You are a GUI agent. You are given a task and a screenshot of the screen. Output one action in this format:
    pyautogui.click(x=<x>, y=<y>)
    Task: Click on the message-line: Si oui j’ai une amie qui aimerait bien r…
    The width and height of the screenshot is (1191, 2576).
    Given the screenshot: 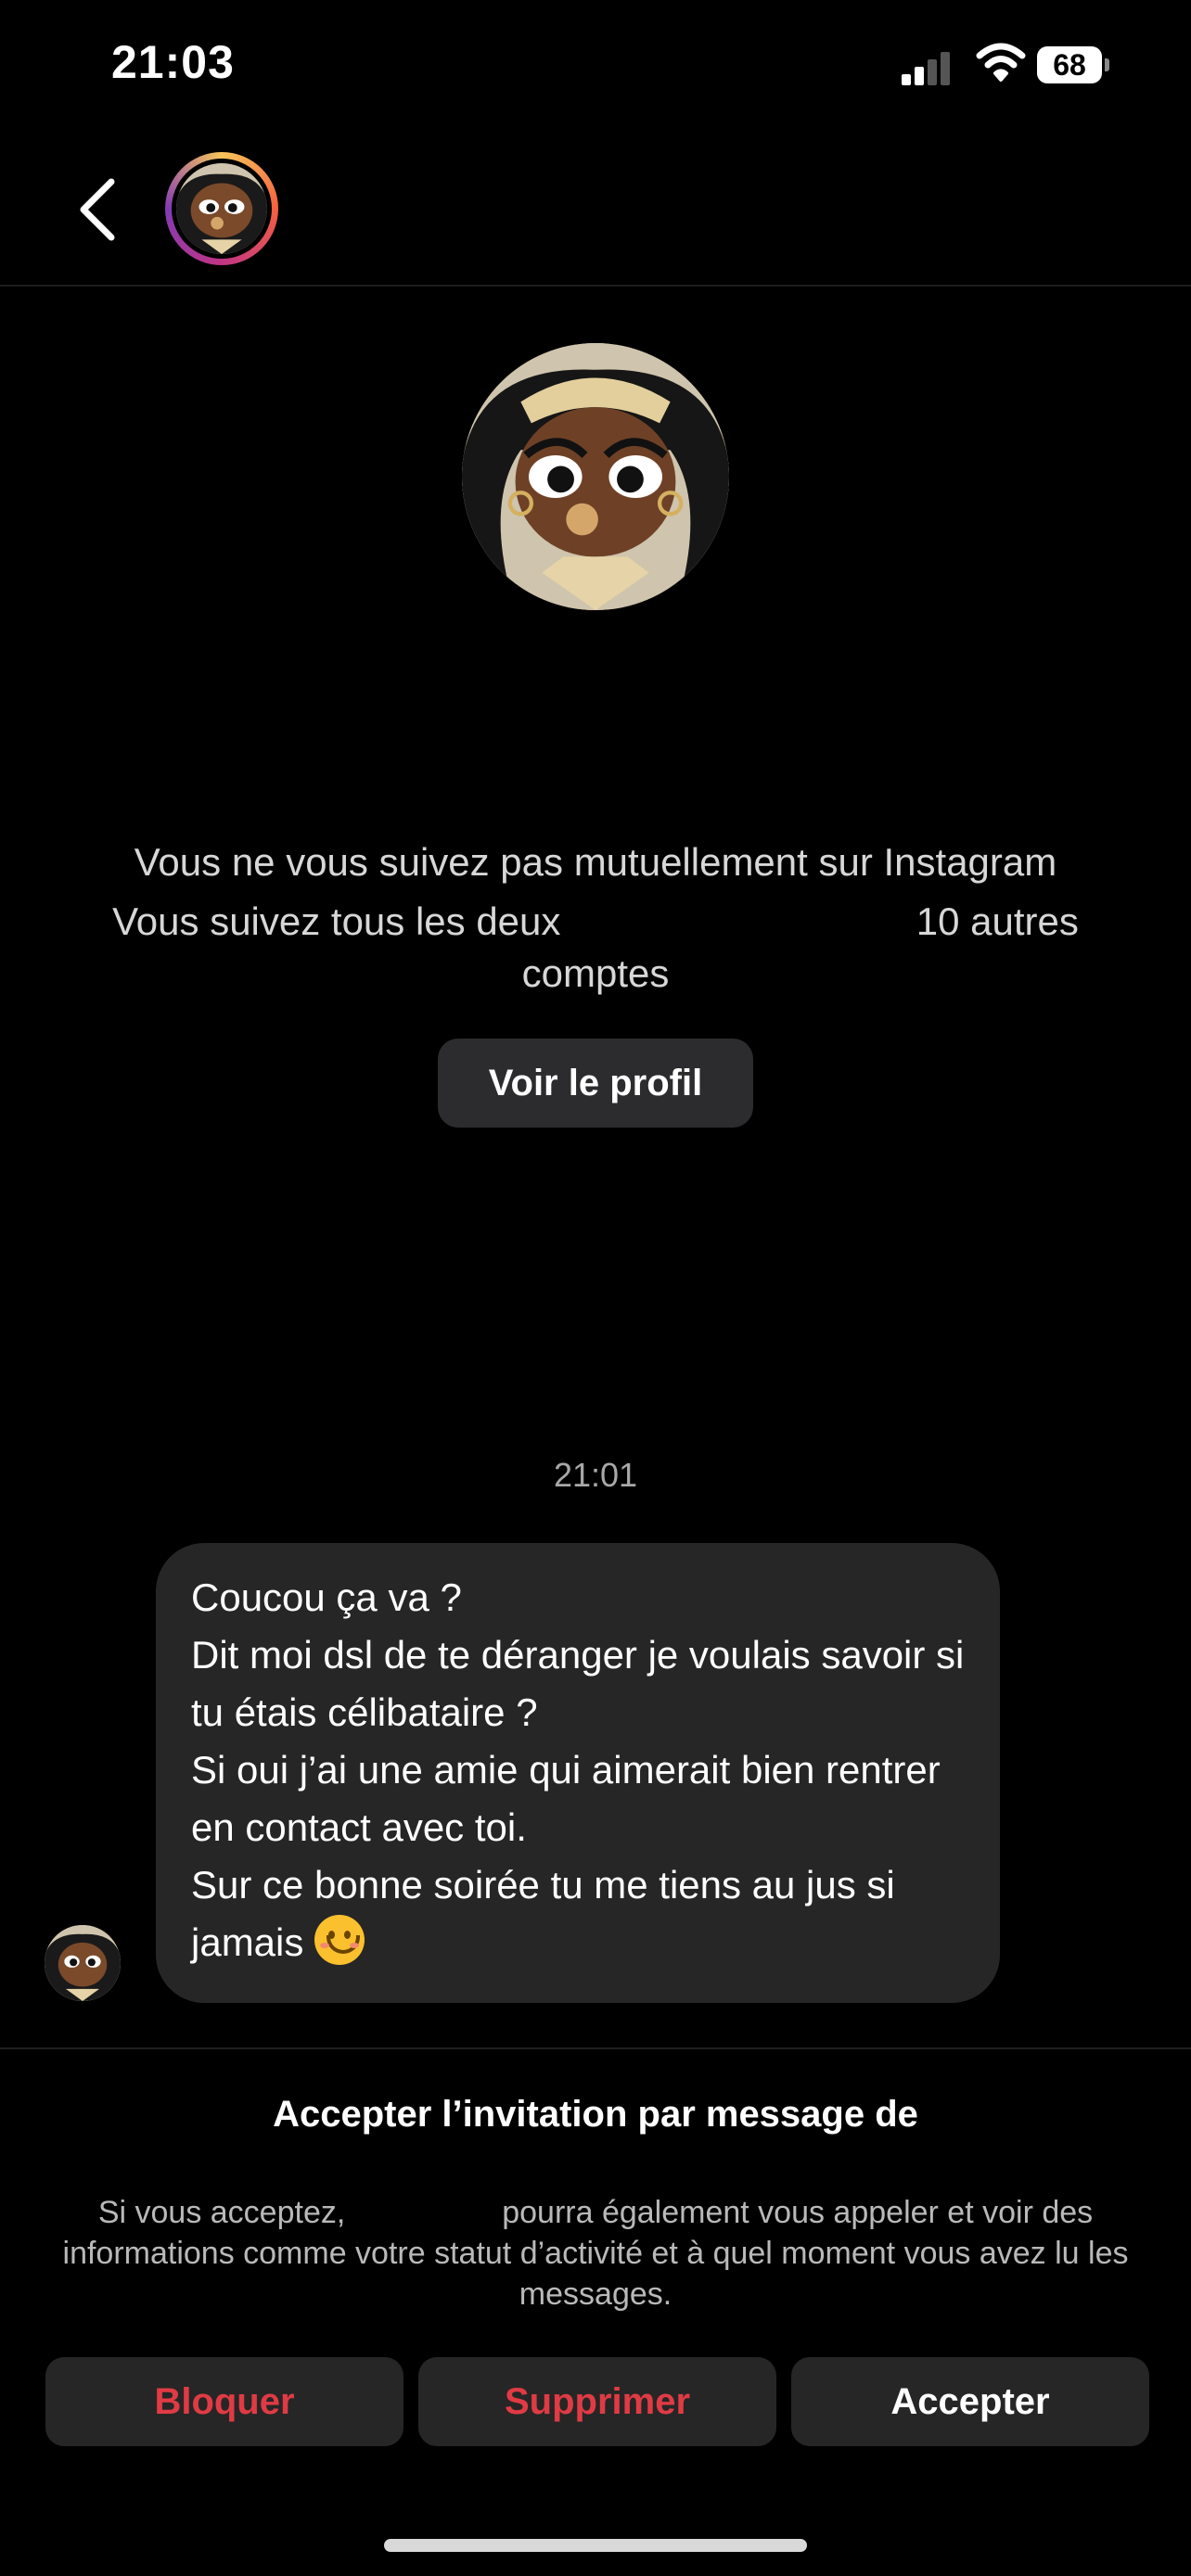 What is the action you would take?
    pyautogui.click(x=566, y=1799)
    